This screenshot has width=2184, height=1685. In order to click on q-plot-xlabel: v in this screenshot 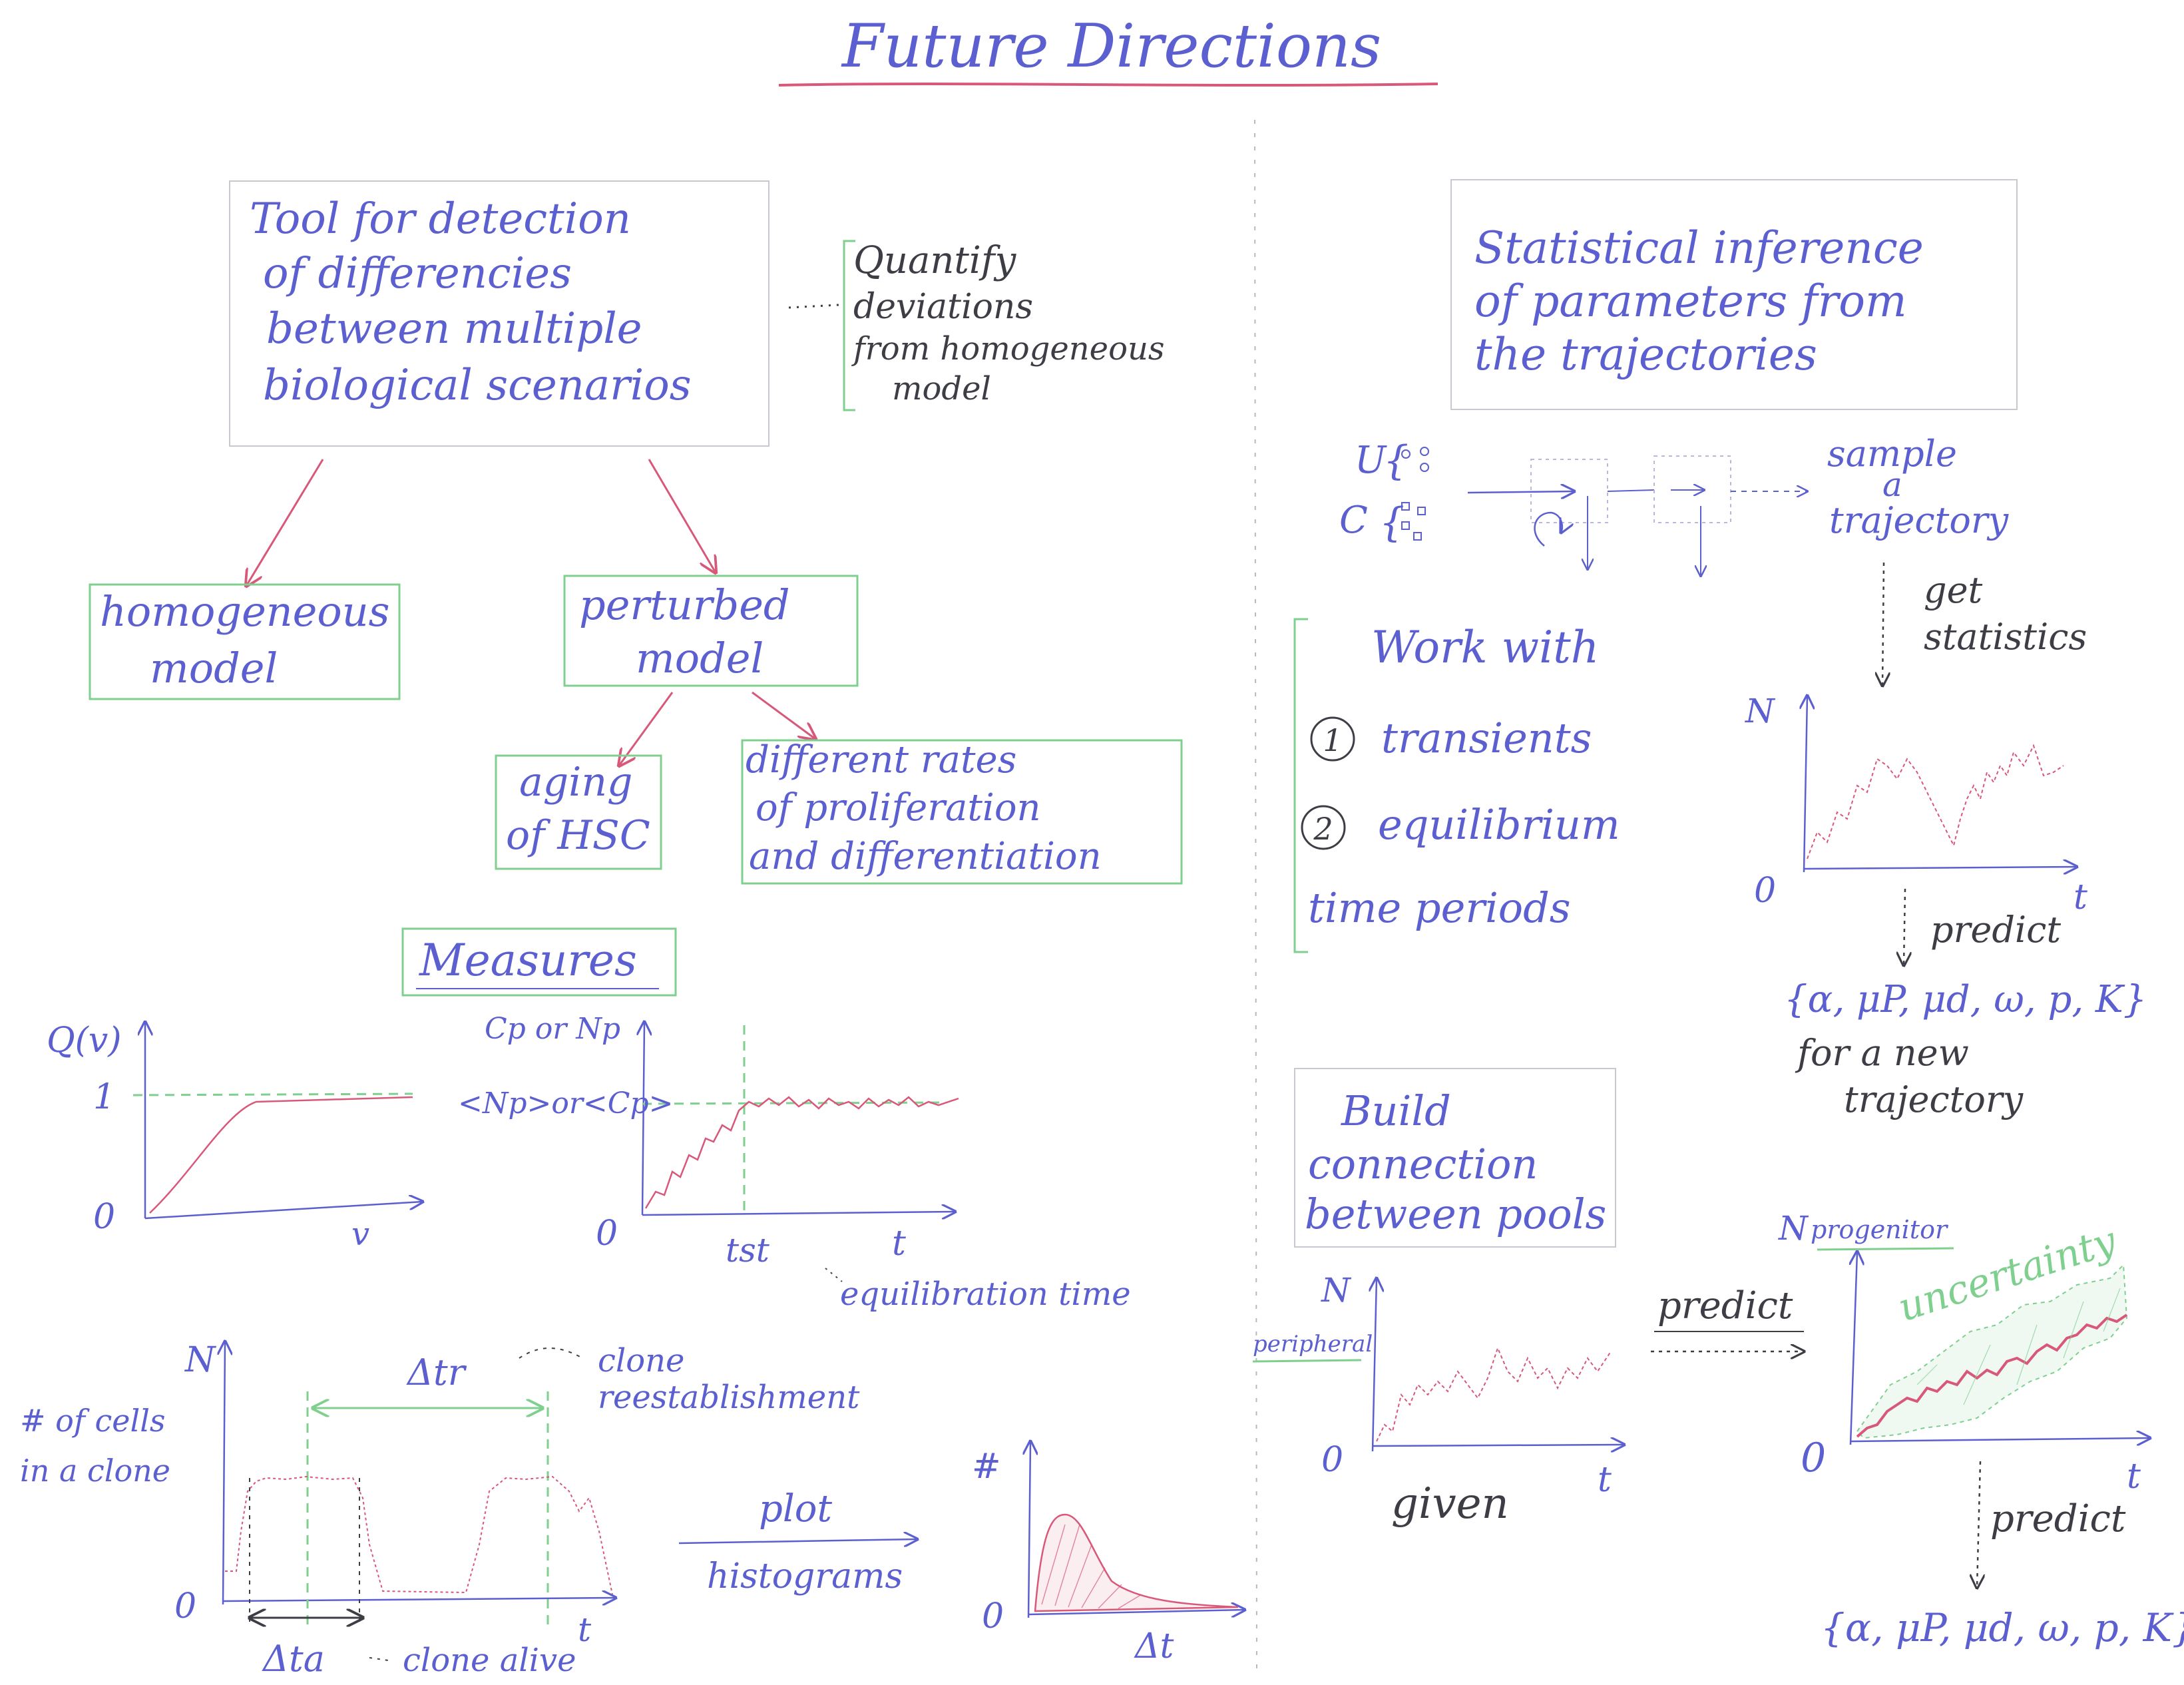, I will do `click(360, 1234)`.